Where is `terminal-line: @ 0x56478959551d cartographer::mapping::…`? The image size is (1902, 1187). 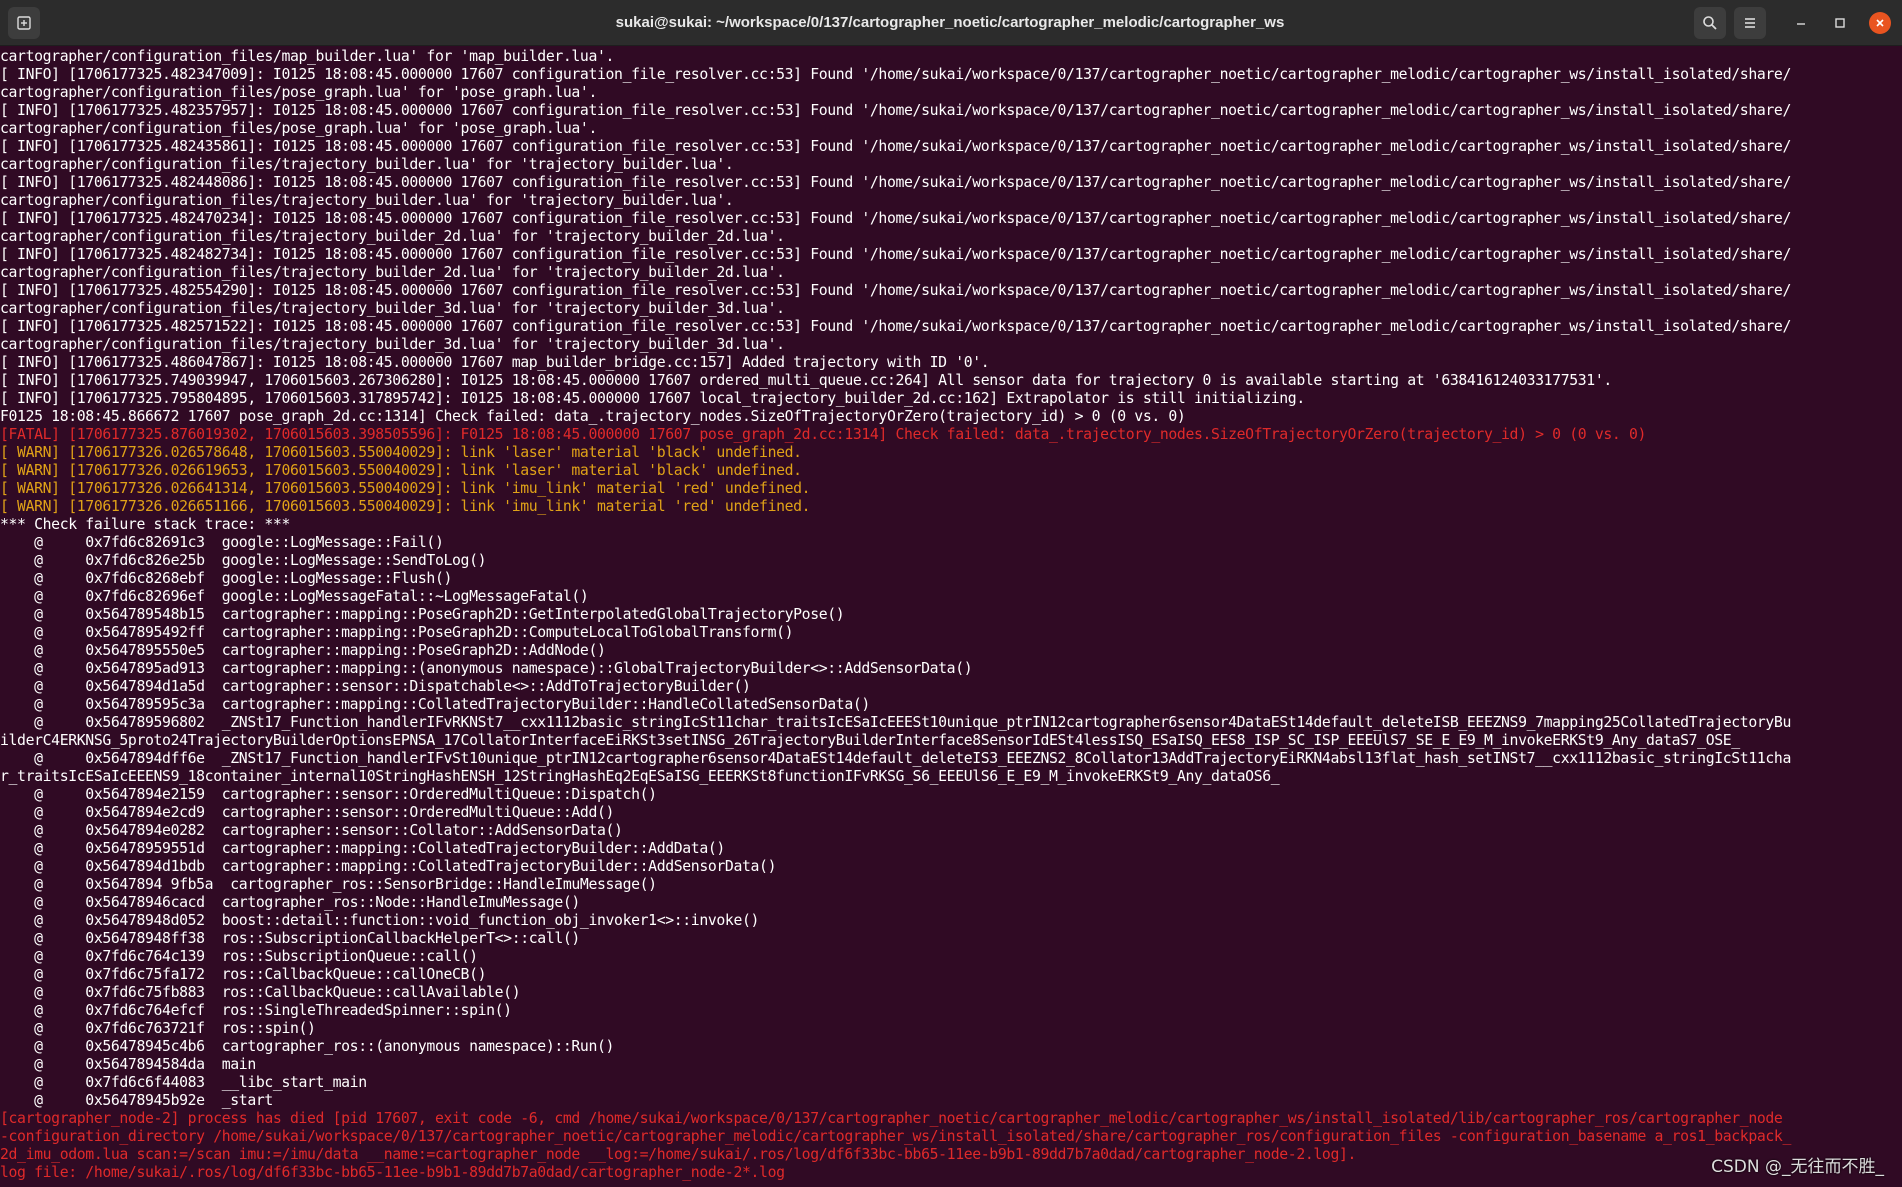
terminal-line: @ 0x56478959551d cartographer::mapping::… is located at coordinates (362, 848).